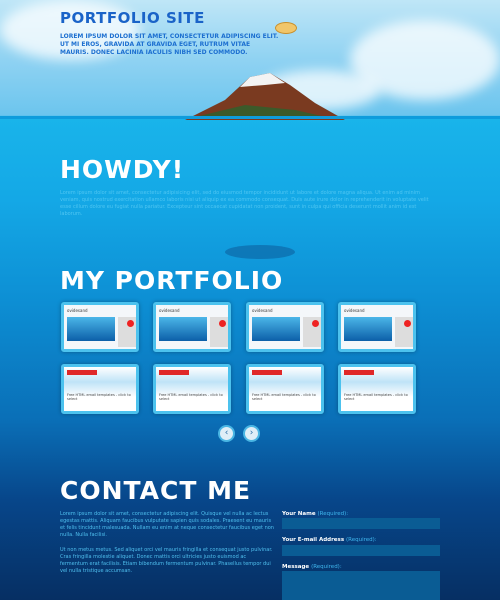 This screenshot has width=500, height=600. What do you see at coordinates (251, 433) in the screenshot?
I see `chevron-right-icon: ›` at bounding box center [251, 433].